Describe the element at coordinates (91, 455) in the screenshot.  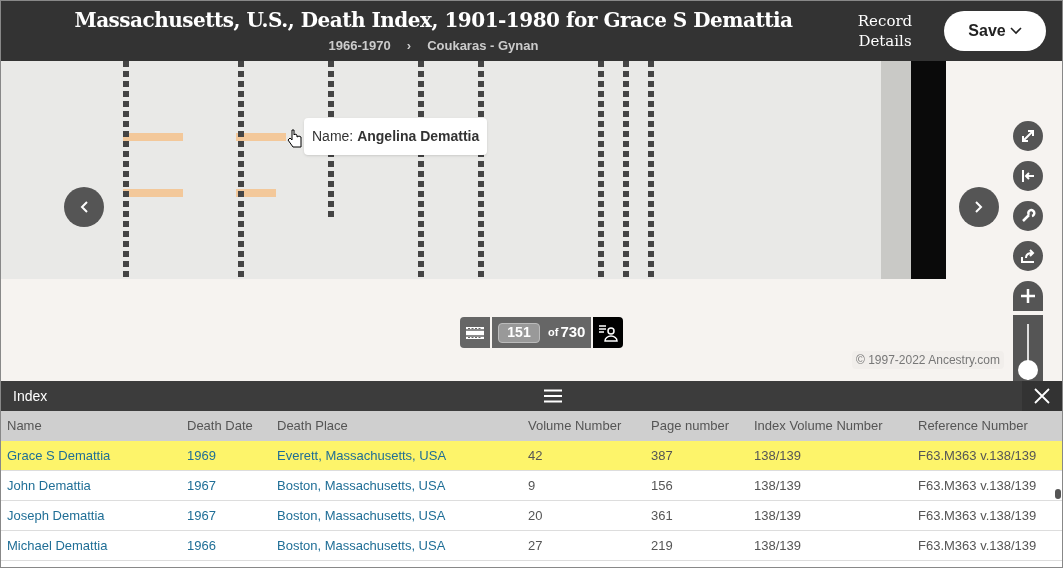
I see `table-link: Grace S Demattia` at that location.